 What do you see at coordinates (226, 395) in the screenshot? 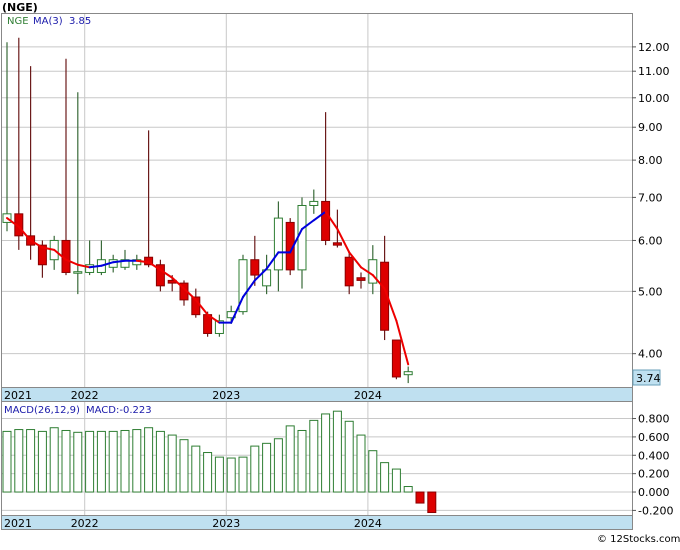
I see `price-x-tick-label: 2023` at bounding box center [226, 395].